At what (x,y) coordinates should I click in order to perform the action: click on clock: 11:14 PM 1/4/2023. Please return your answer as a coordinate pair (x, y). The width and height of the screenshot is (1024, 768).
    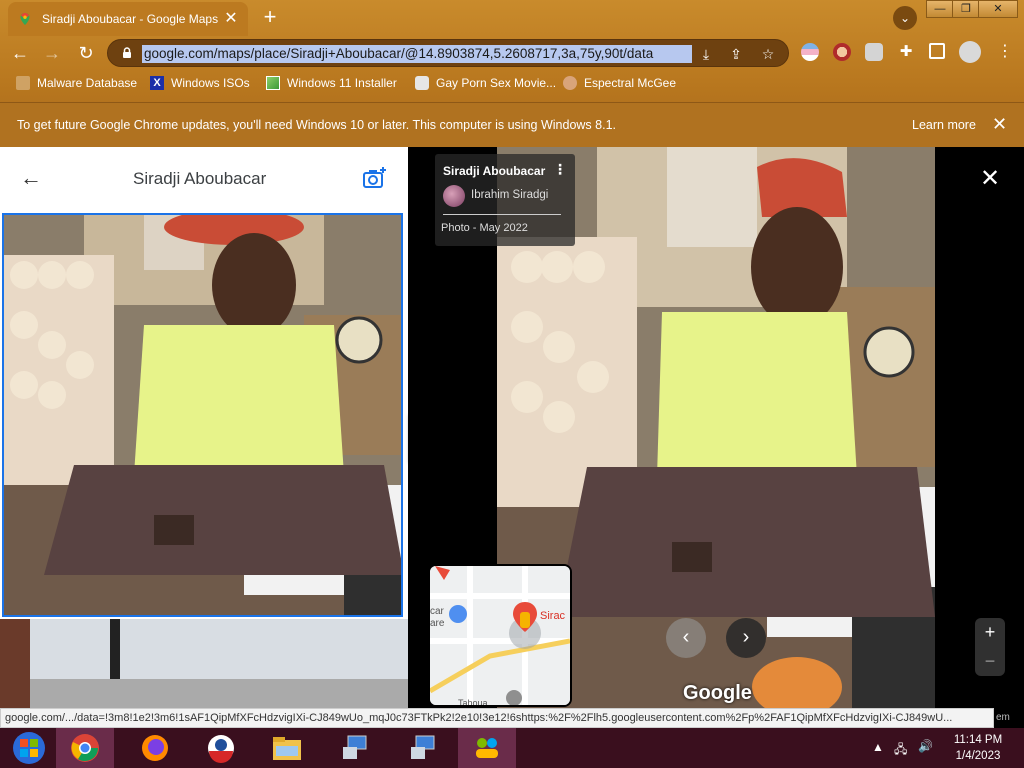
    Looking at the image, I should click on (978, 748).